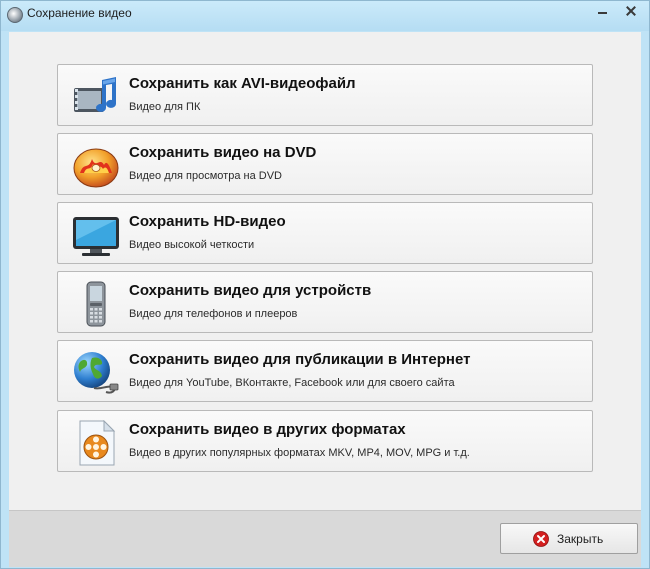 The width and height of the screenshot is (650, 569). What do you see at coordinates (541, 539) in the screenshot?
I see `close-icon` at bounding box center [541, 539].